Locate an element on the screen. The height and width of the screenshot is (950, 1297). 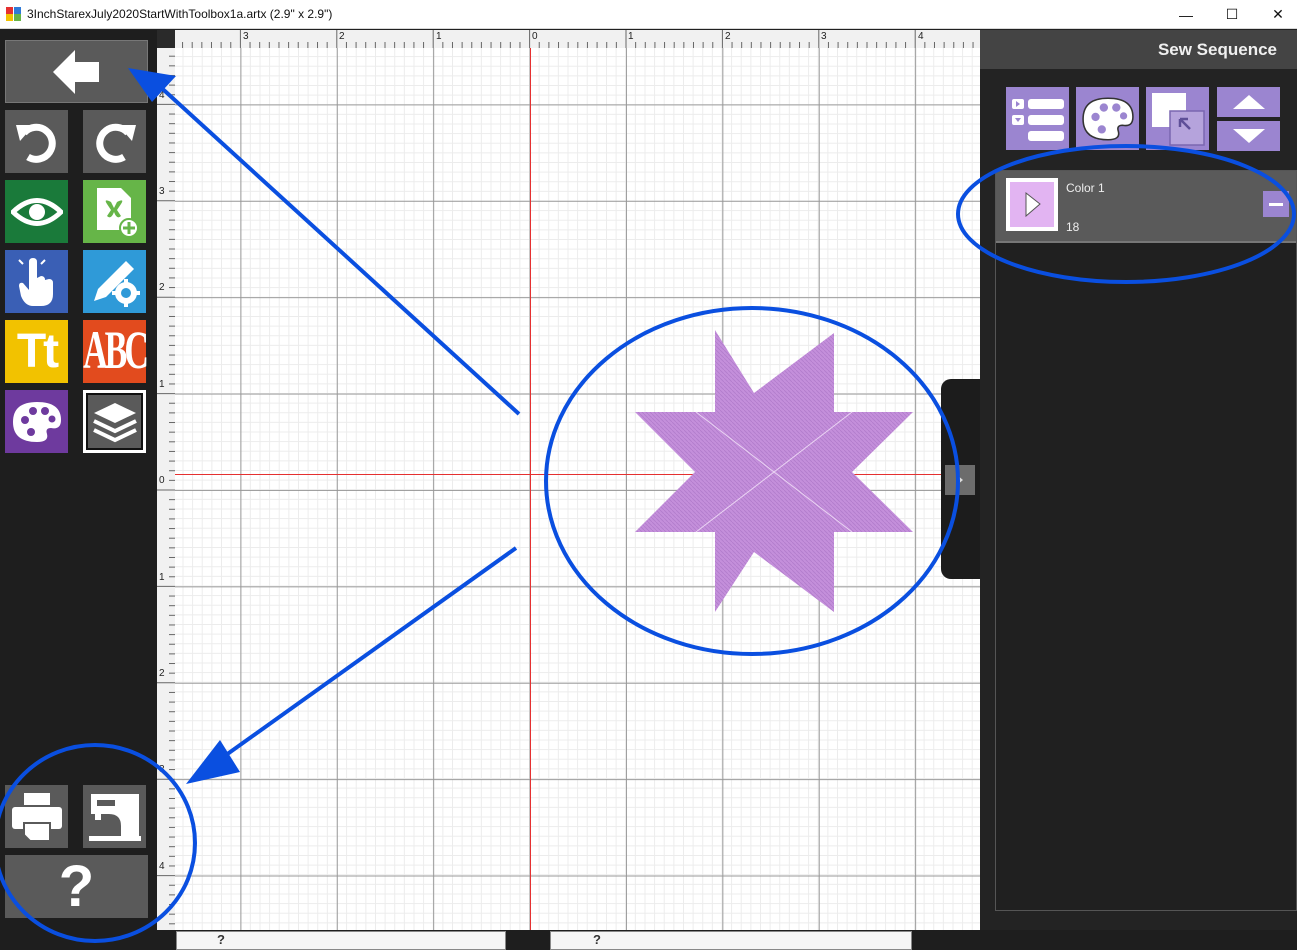
monogram-button: ABC is located at coordinates (116, 351).